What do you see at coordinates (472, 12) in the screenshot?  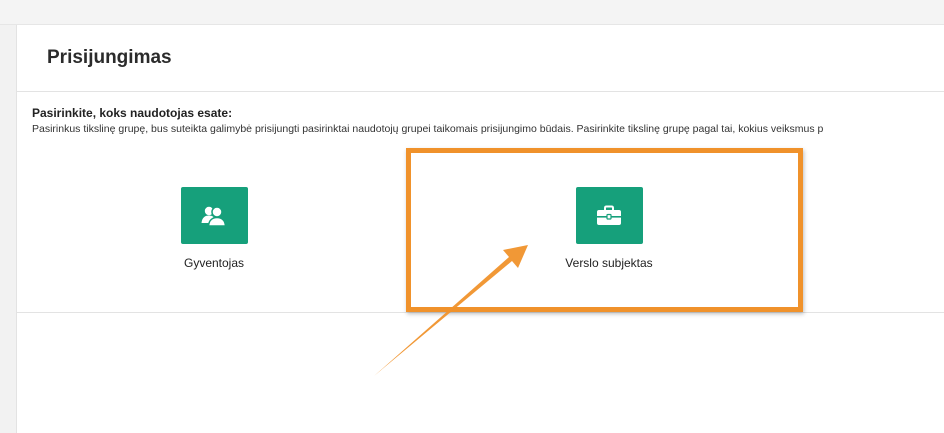 I see `top-bar` at bounding box center [472, 12].